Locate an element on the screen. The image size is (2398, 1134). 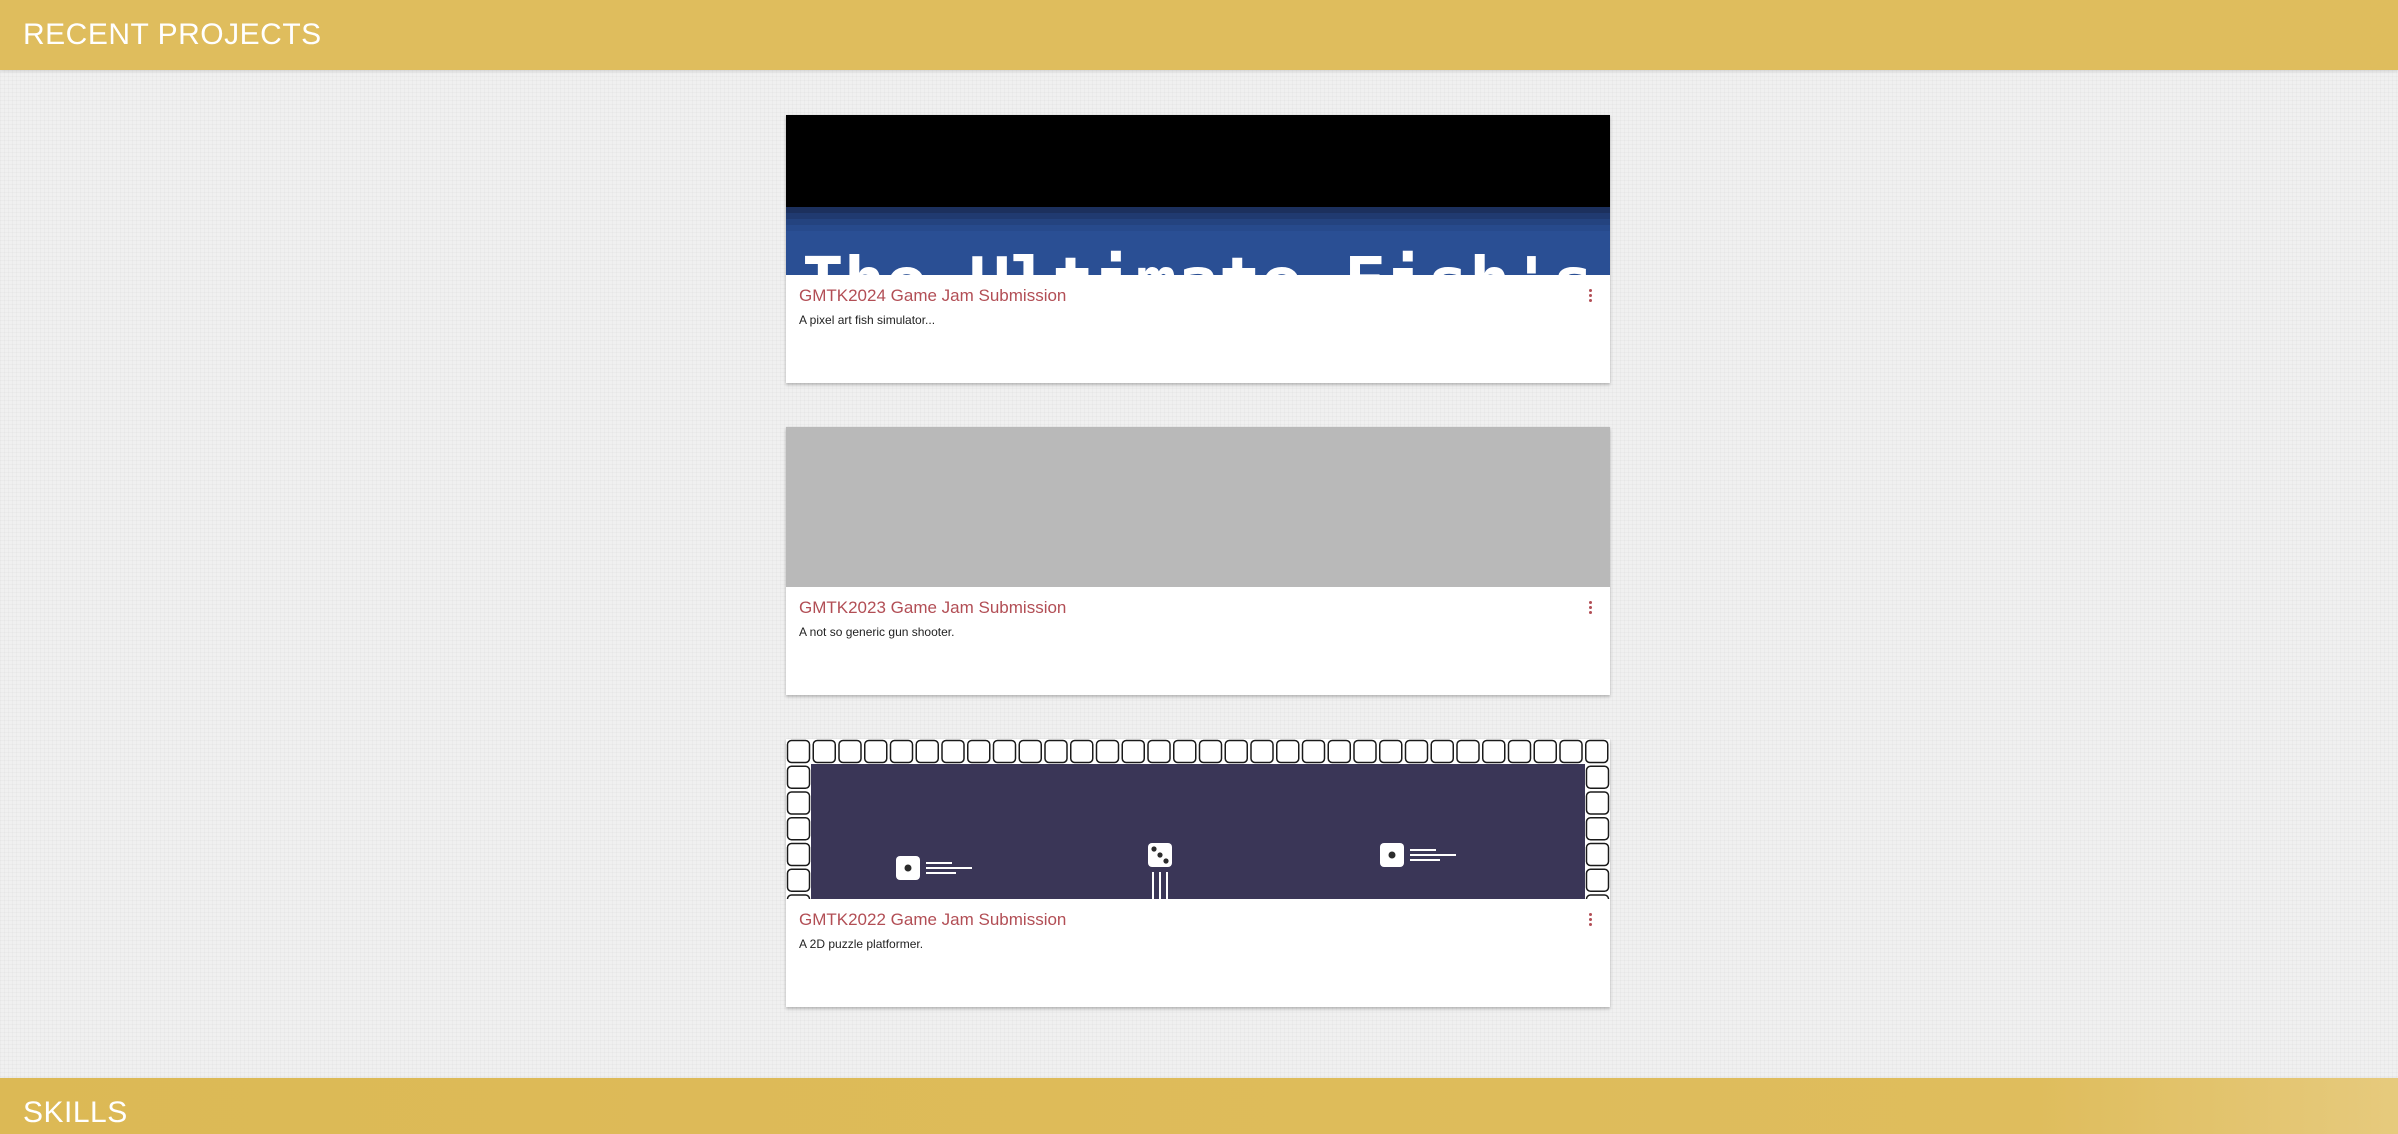
project-title: GMTK2022 Game Jam Submission is located at coordinates (932, 919).